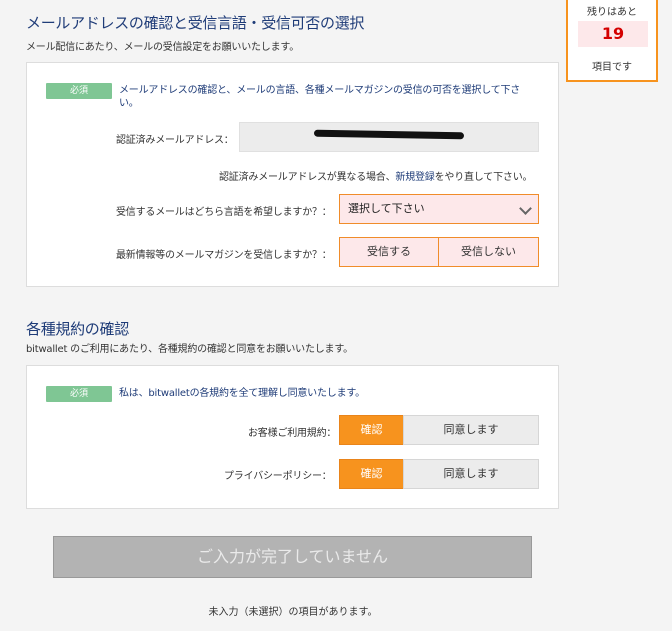  Describe the element at coordinates (386, 208) in the screenshot. I see `language-select-value: 選択して下さい` at that location.